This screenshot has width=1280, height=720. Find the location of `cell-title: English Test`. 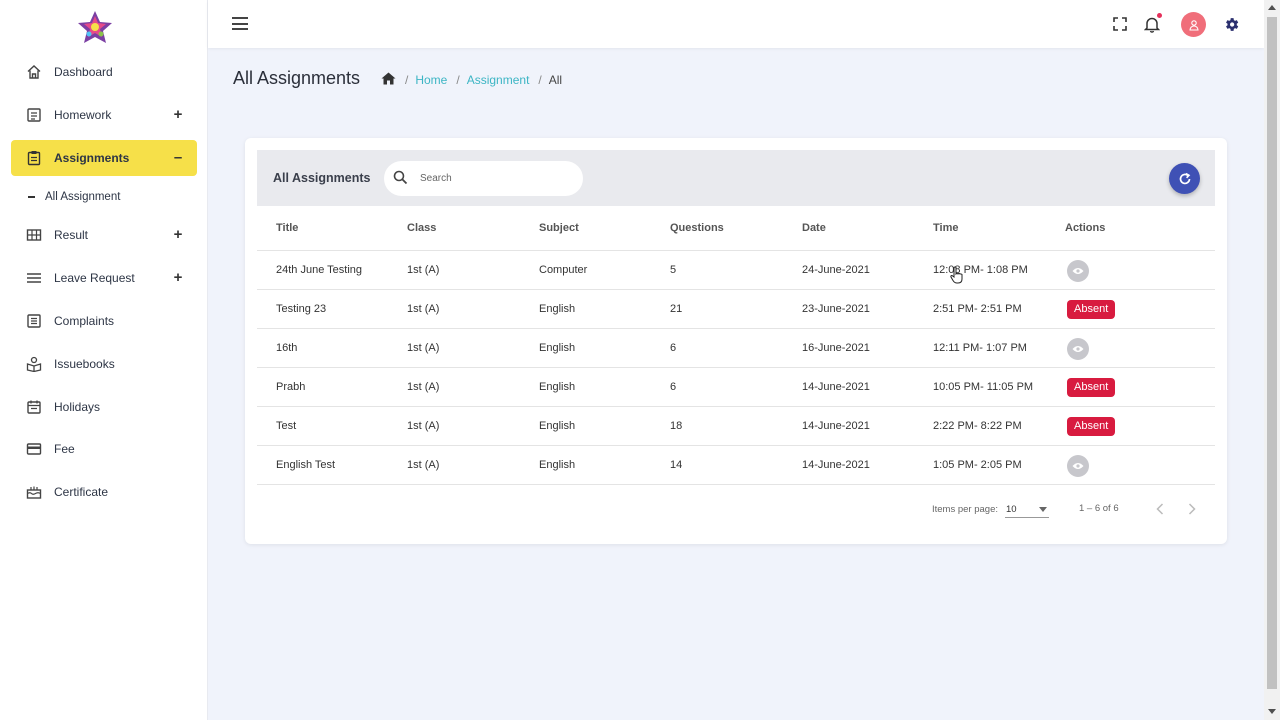

cell-title: English Test is located at coordinates (306, 465).